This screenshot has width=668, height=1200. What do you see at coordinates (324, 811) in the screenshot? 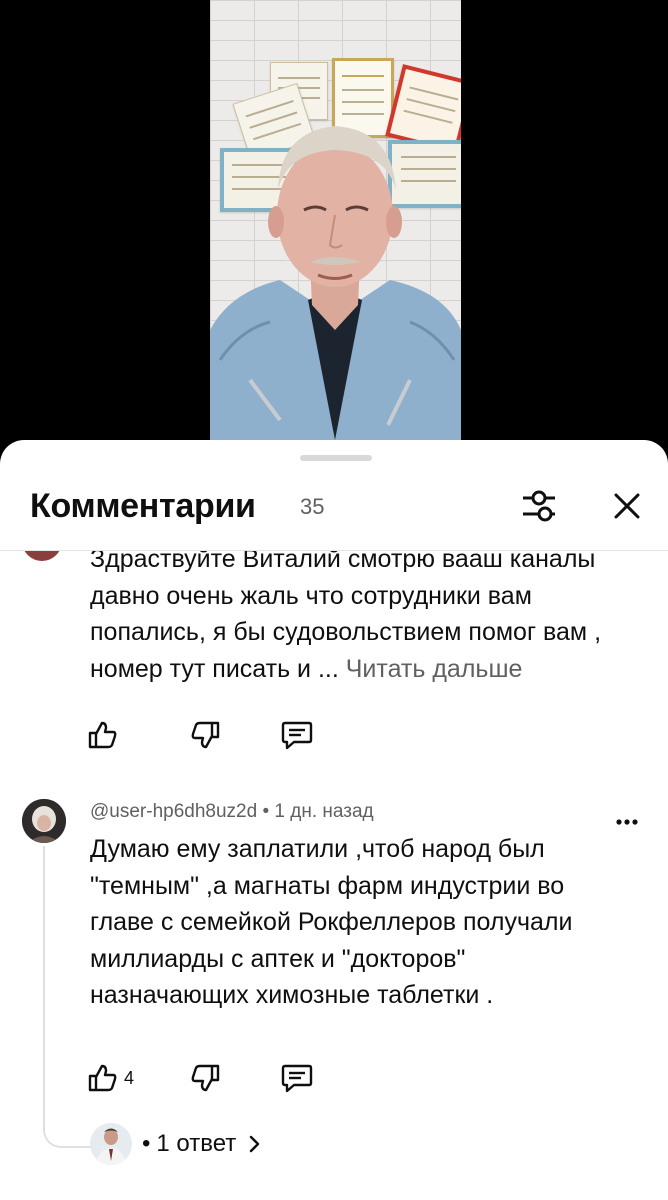
I see `comment-time: 1 дн. назад` at bounding box center [324, 811].